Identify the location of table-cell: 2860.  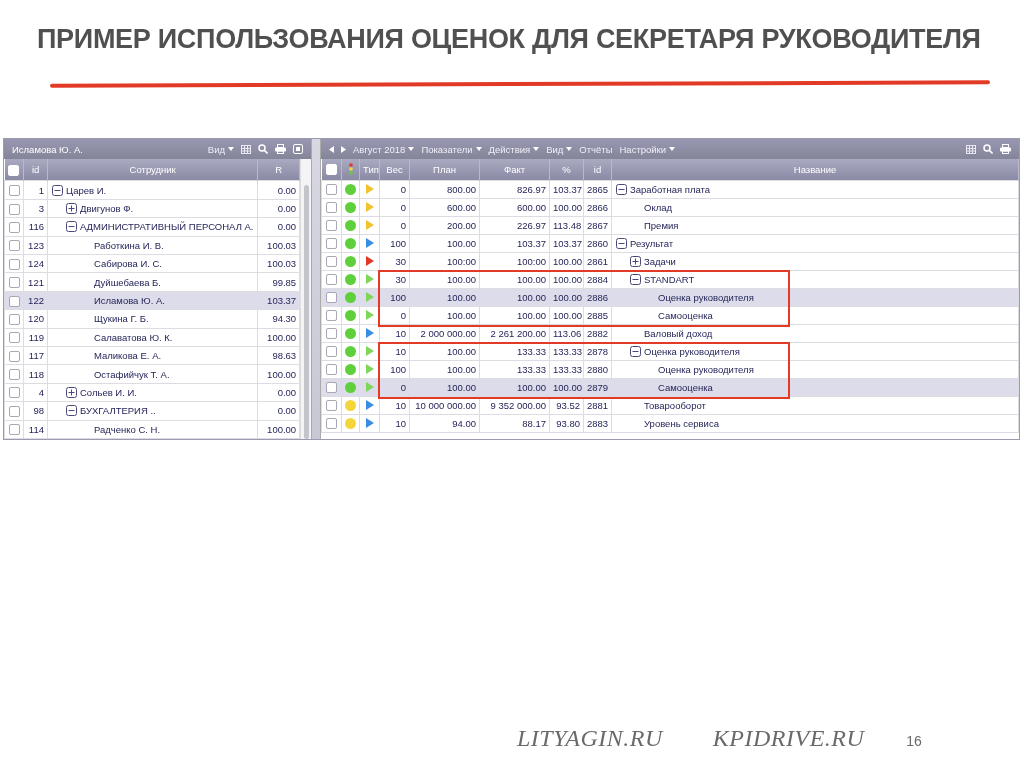
(597, 243).